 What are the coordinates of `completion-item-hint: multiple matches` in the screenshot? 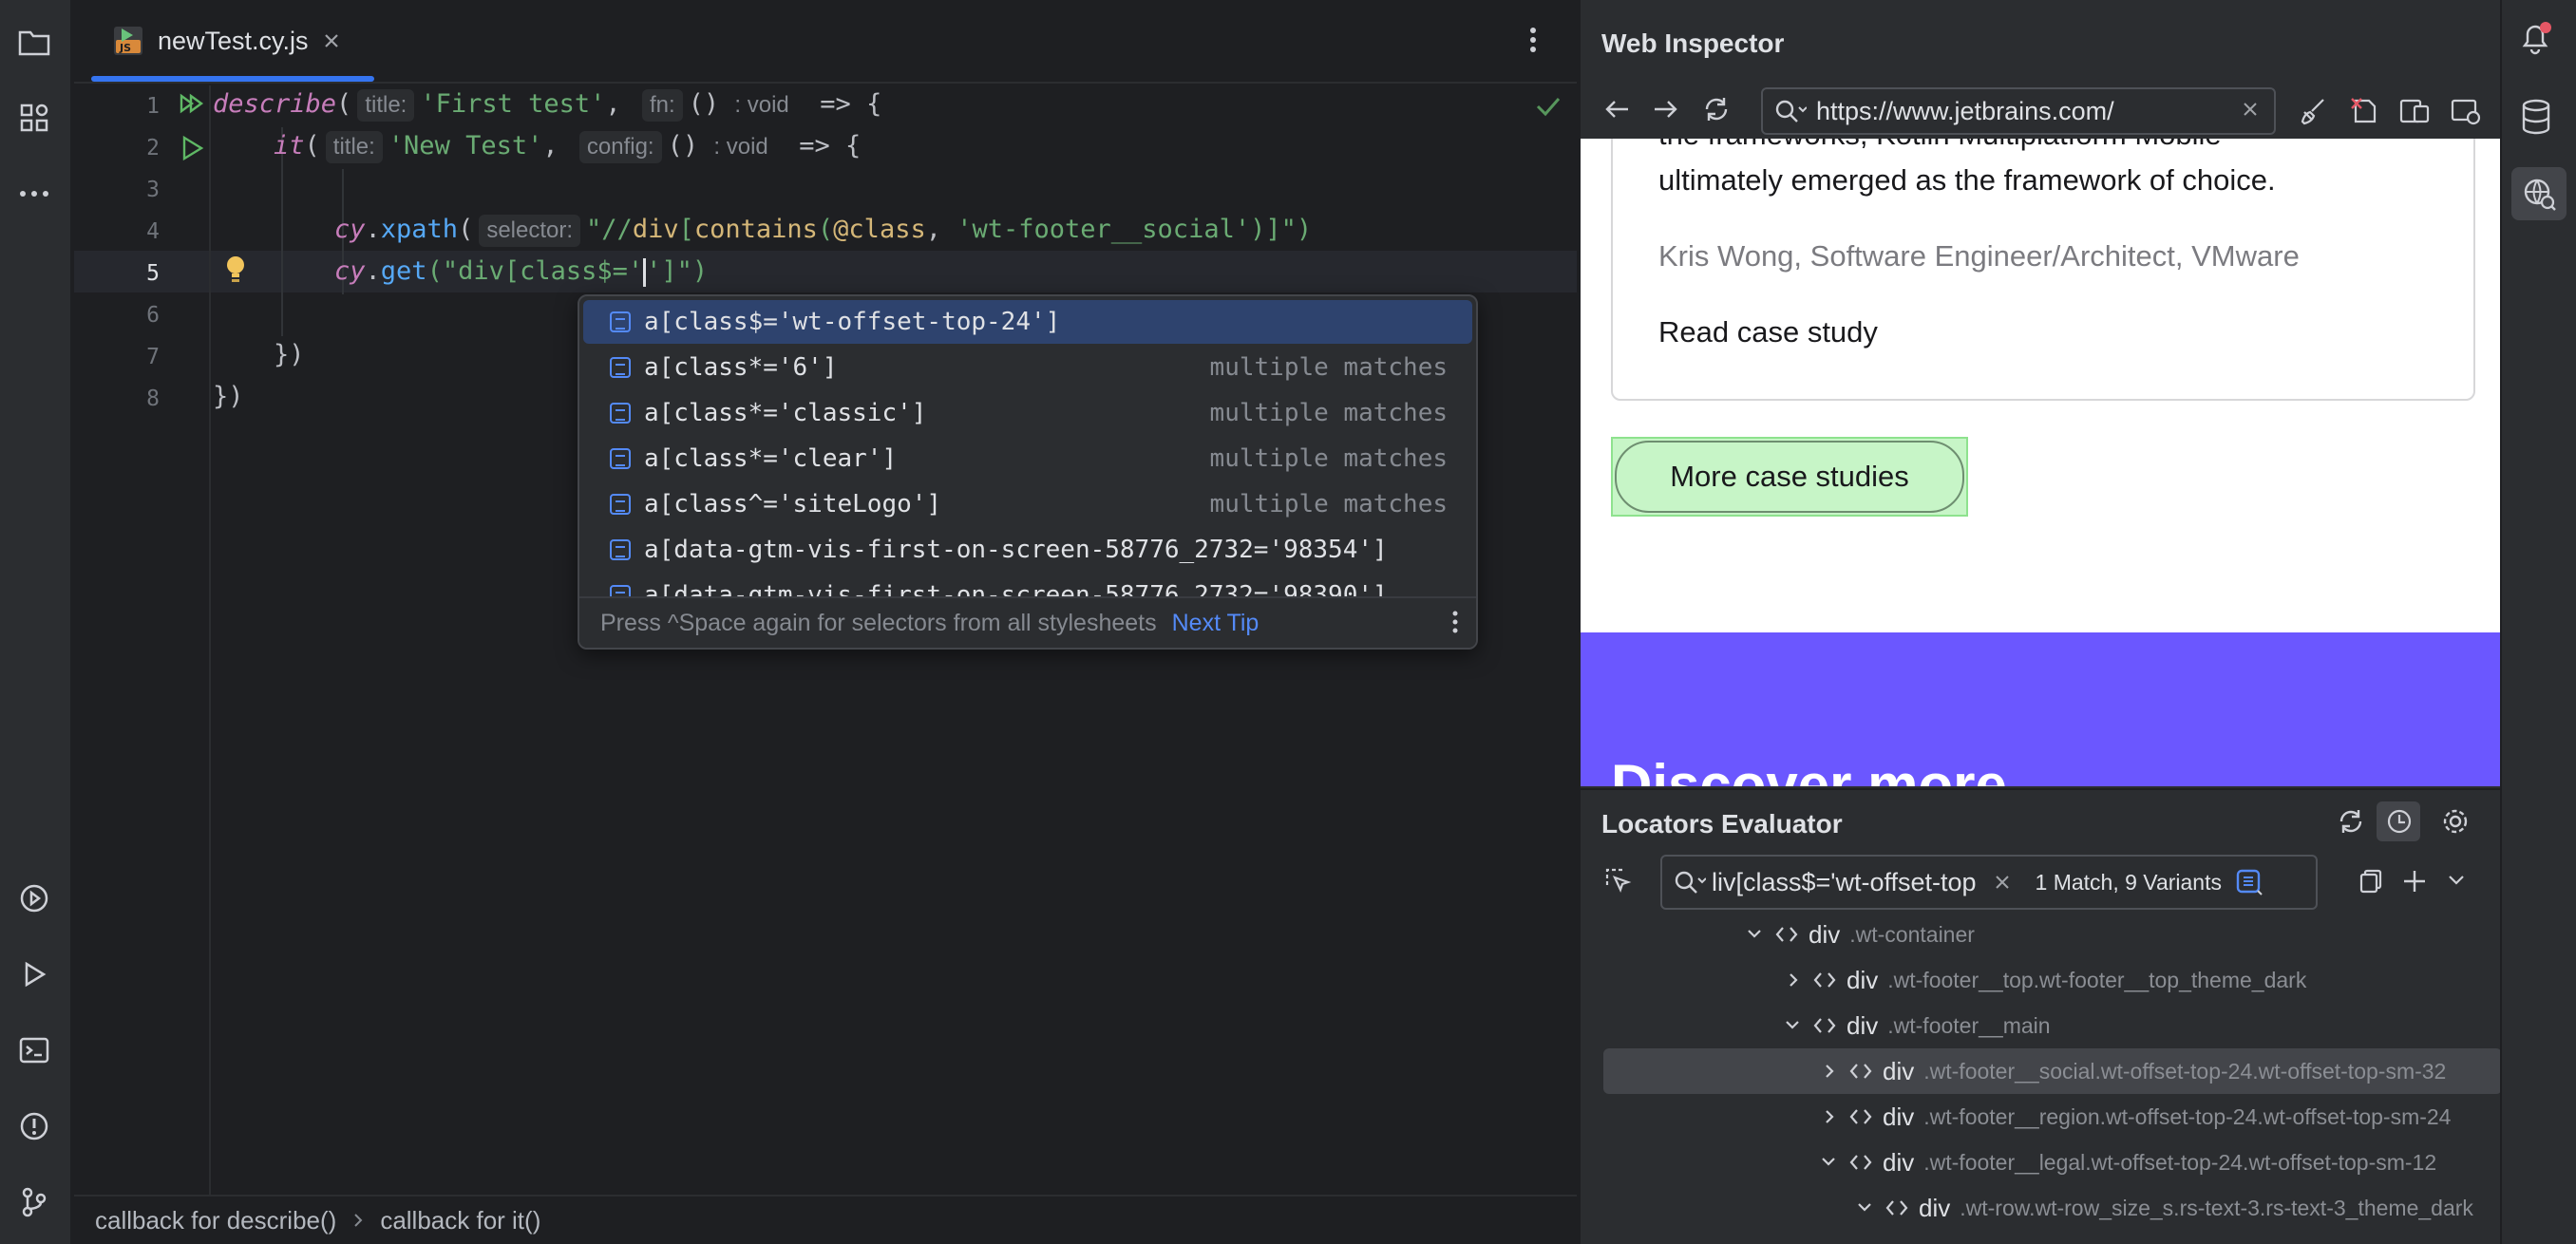 It's located at (1328, 368).